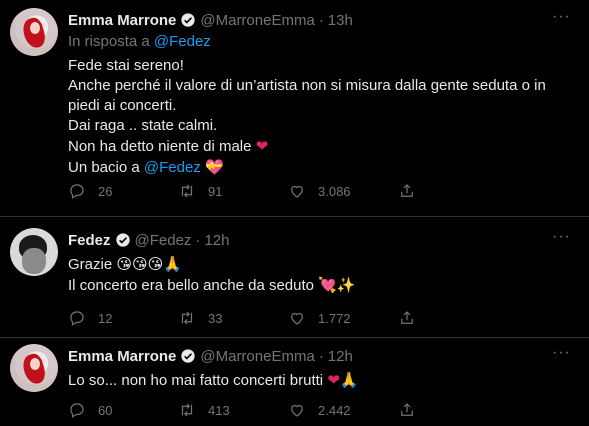 This screenshot has width=589, height=426. I want to click on like-button: 2.442, so click(343, 410).